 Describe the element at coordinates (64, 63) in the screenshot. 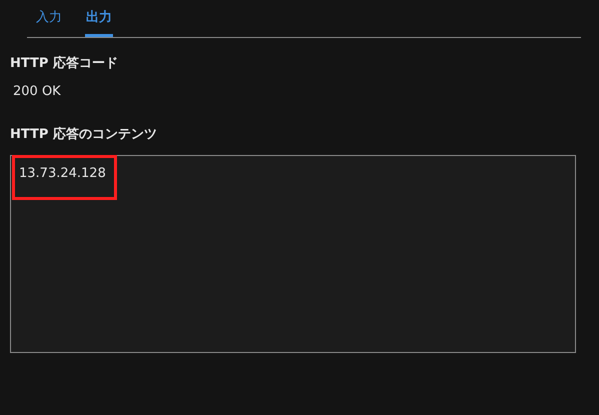

I see `field-label: HTTP 応答コード` at that location.